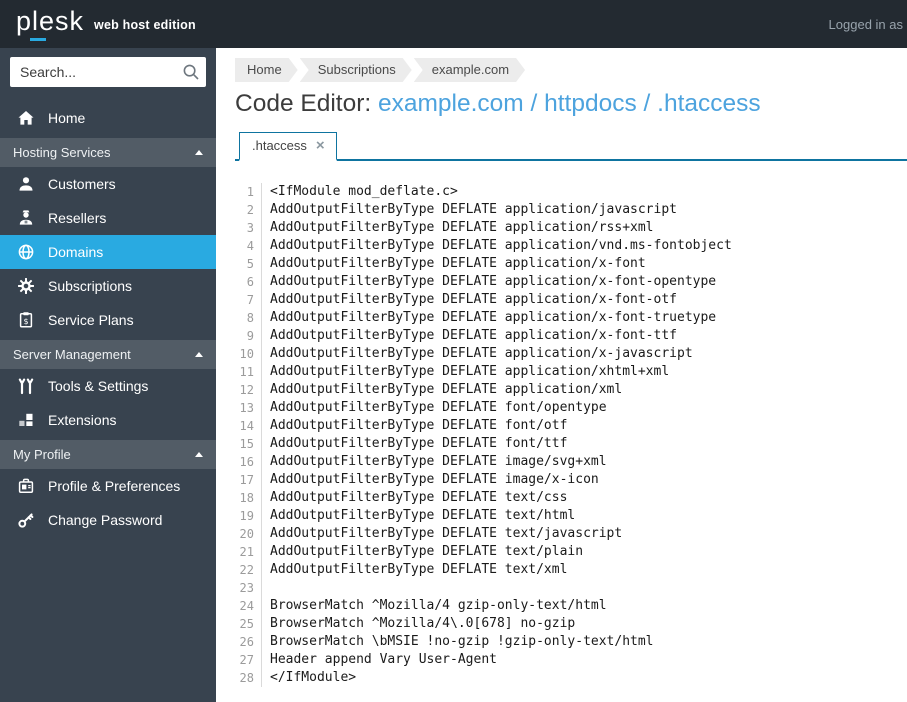 The height and width of the screenshot is (702, 907). What do you see at coordinates (266, 70) in the screenshot?
I see `breadcrumb-item-home: Home` at bounding box center [266, 70].